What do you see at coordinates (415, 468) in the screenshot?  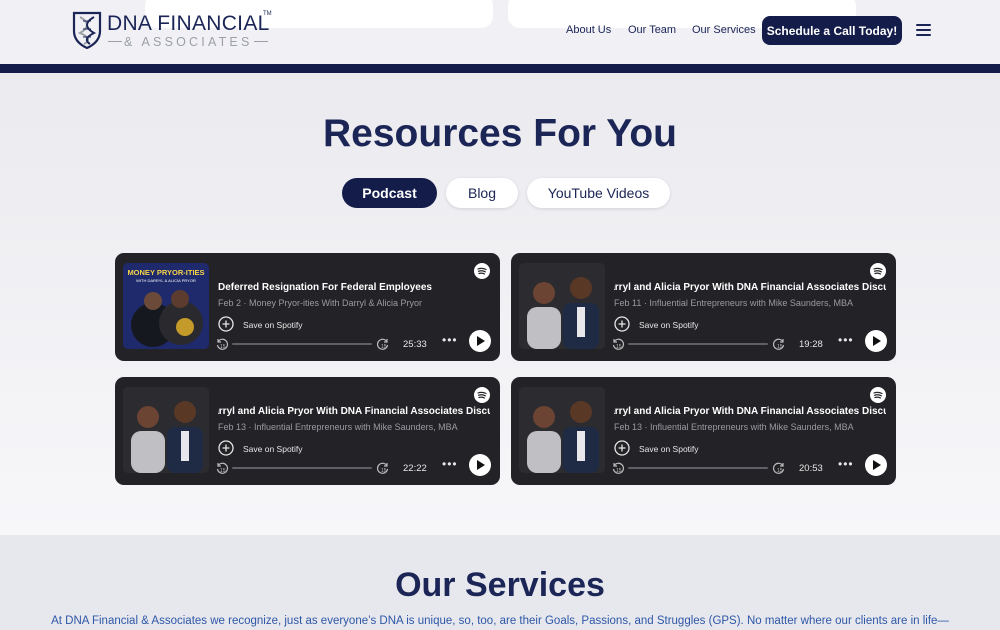 I see `episode-duration: 22:22` at bounding box center [415, 468].